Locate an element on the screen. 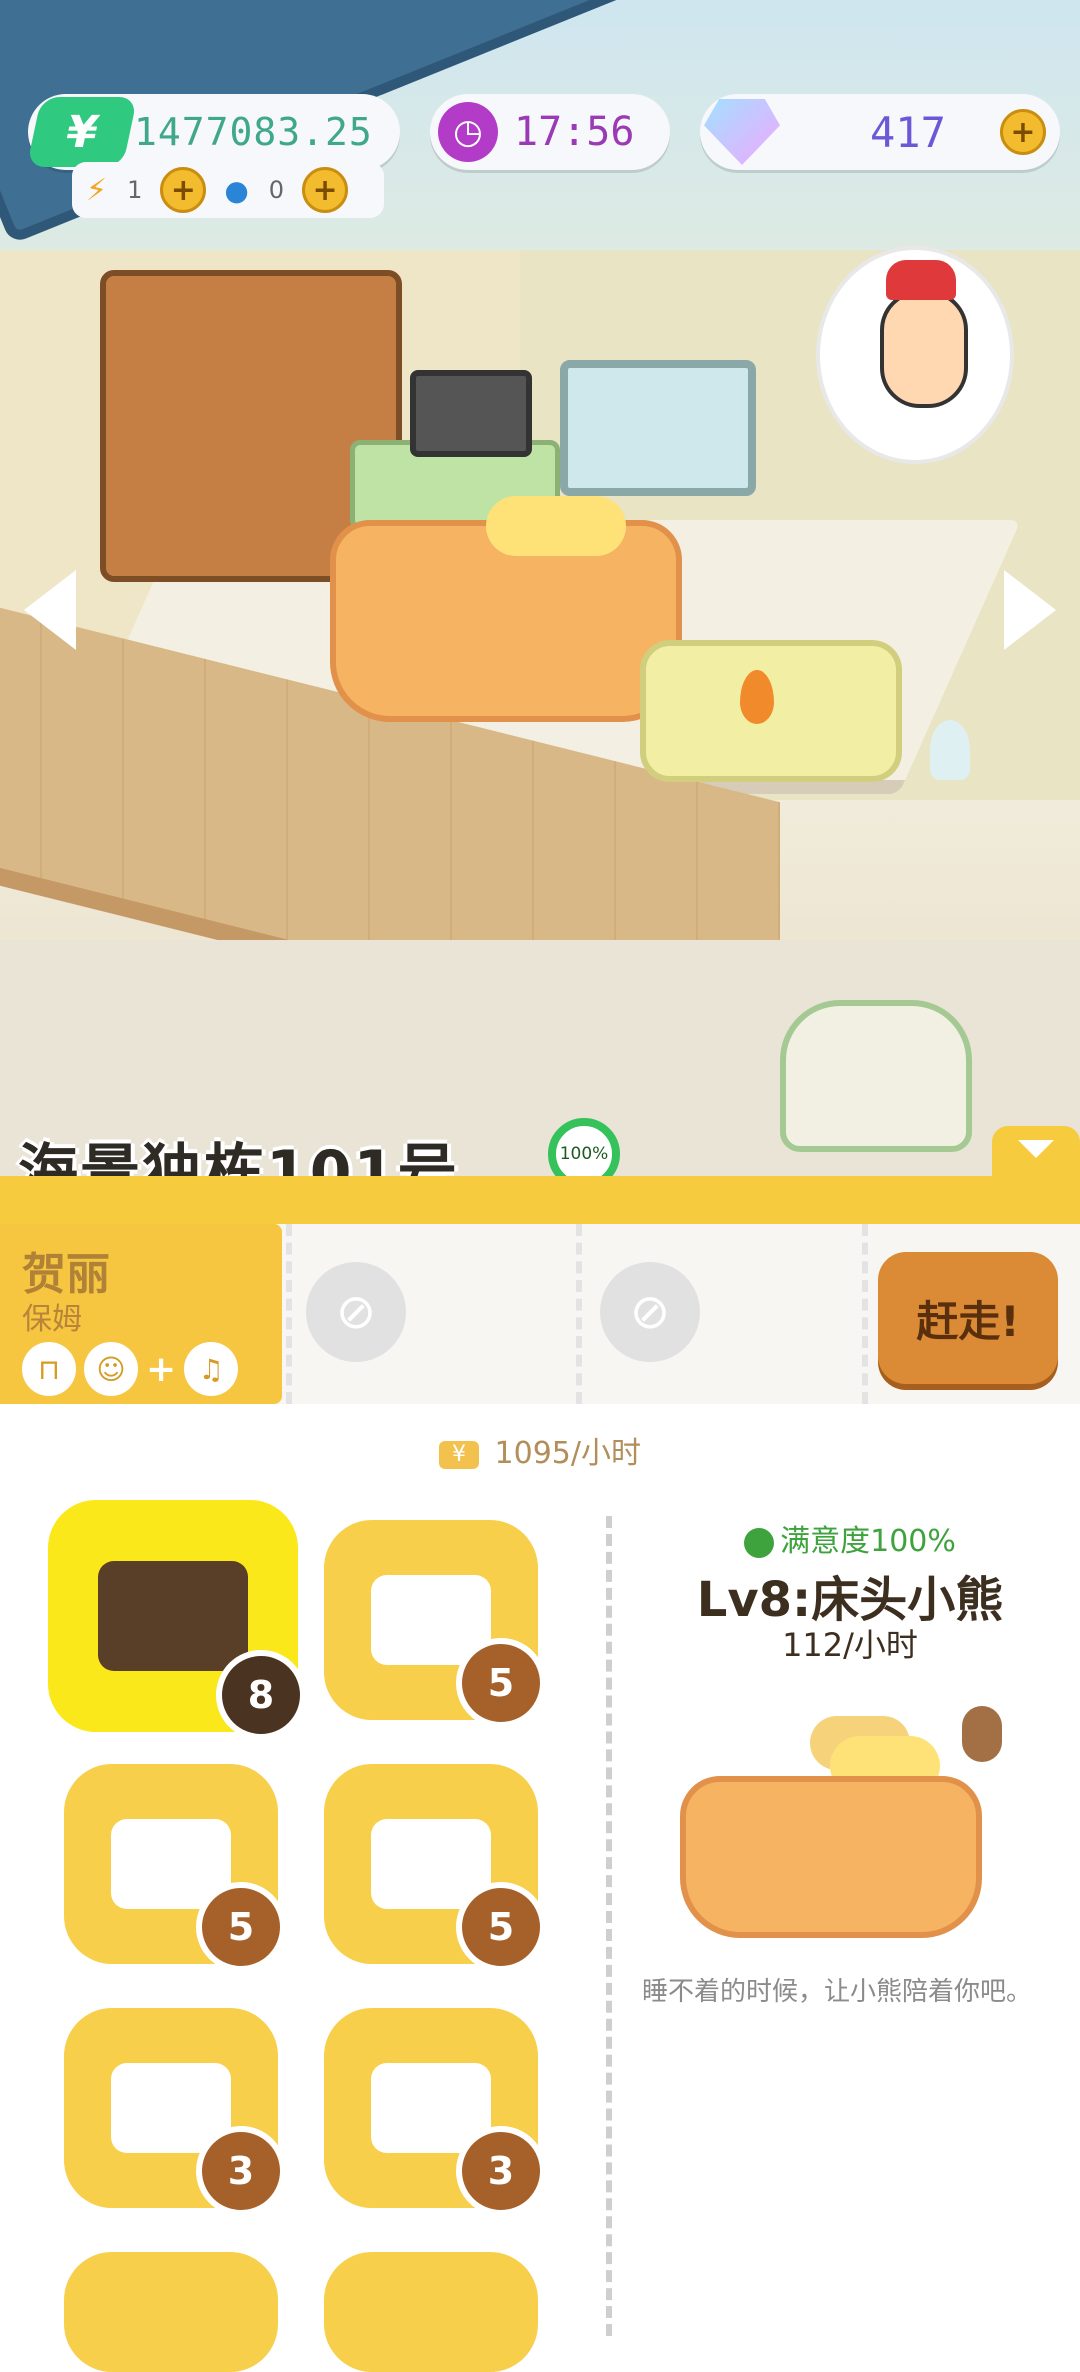 Image resolution: width=1080 pixels, height=2372 pixels. smile-face-icon is located at coordinates (759, 1542).